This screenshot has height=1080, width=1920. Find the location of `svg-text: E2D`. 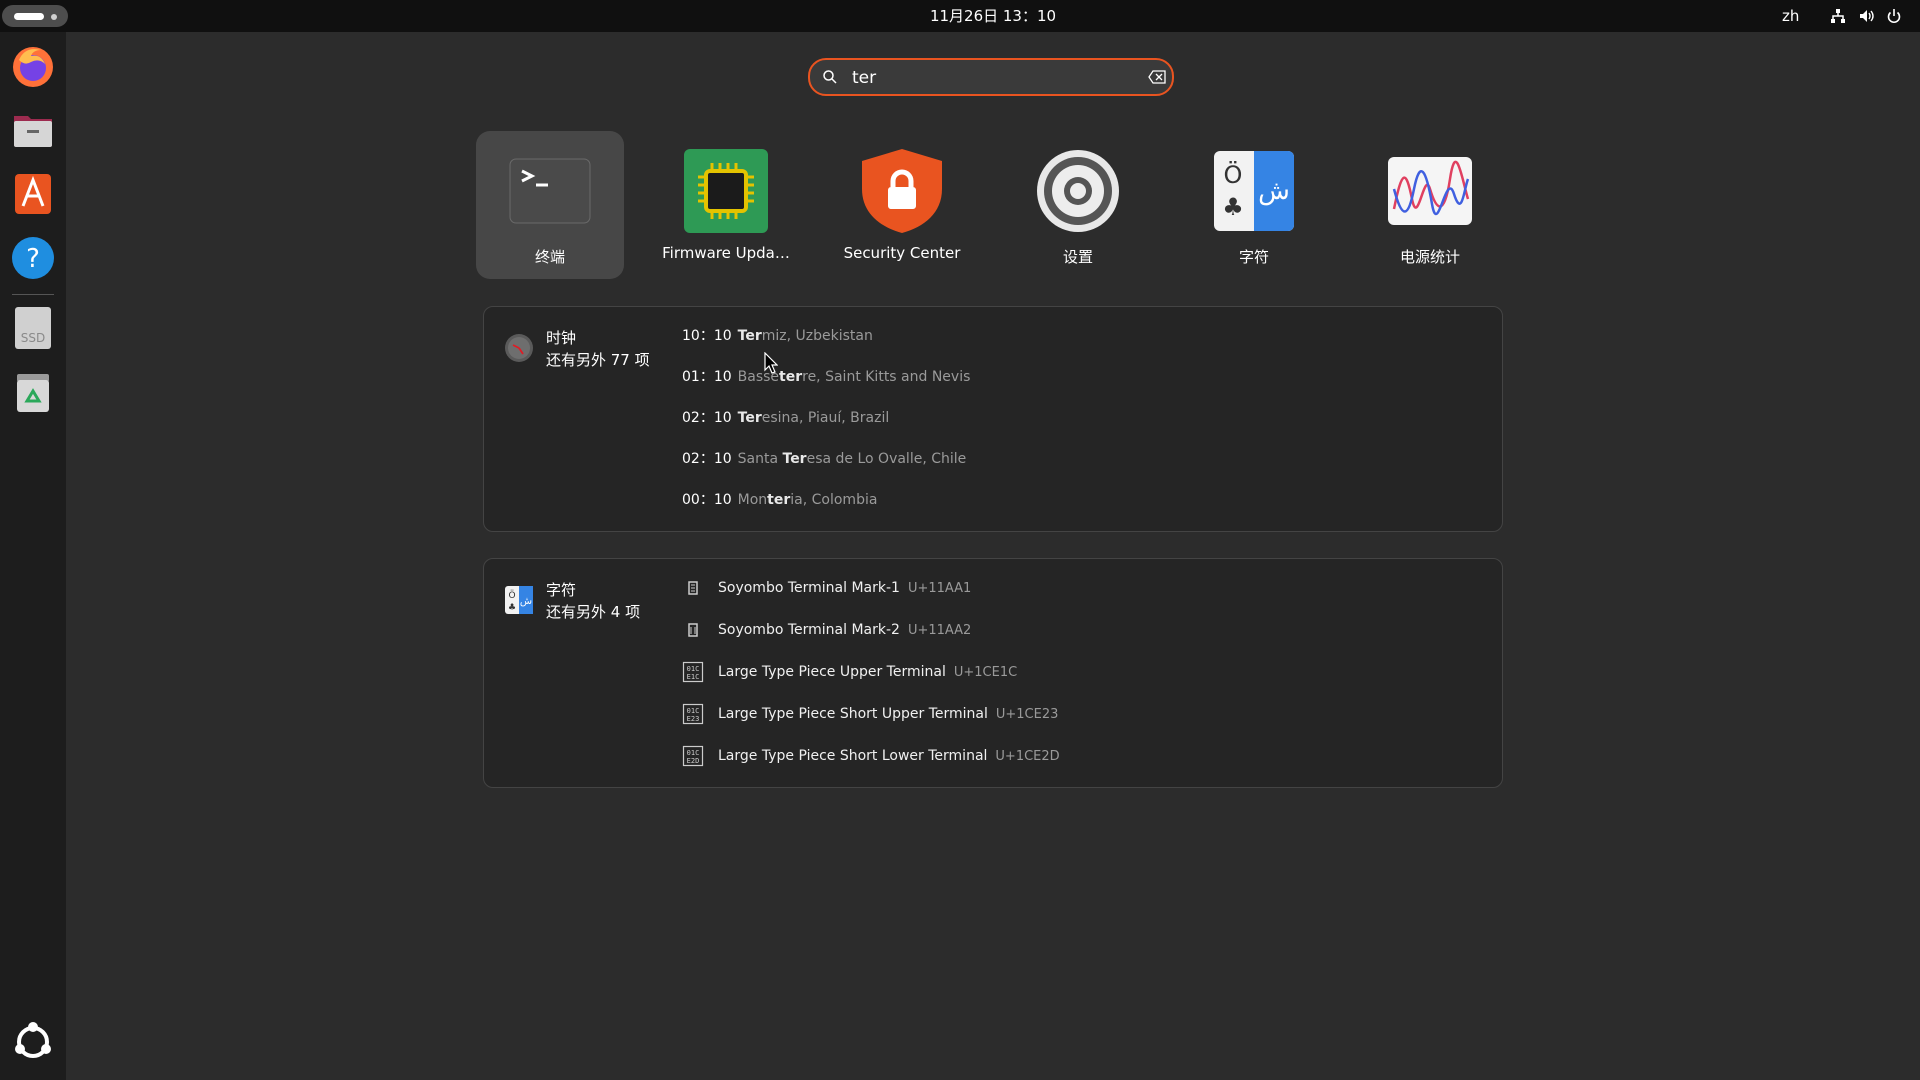

svg-text: E2D is located at coordinates (693, 761).